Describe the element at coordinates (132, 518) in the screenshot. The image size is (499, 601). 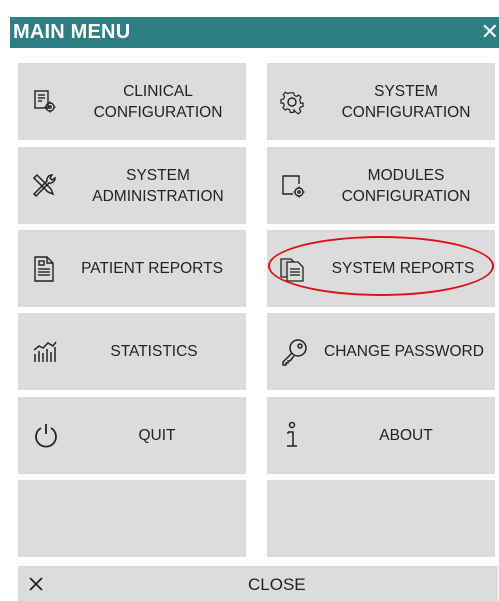
I see `empty-tile-left` at that location.